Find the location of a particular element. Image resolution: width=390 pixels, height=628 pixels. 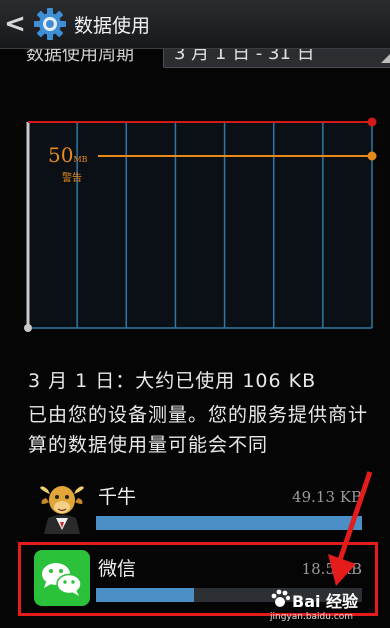

back-button: < is located at coordinates (15, 24).